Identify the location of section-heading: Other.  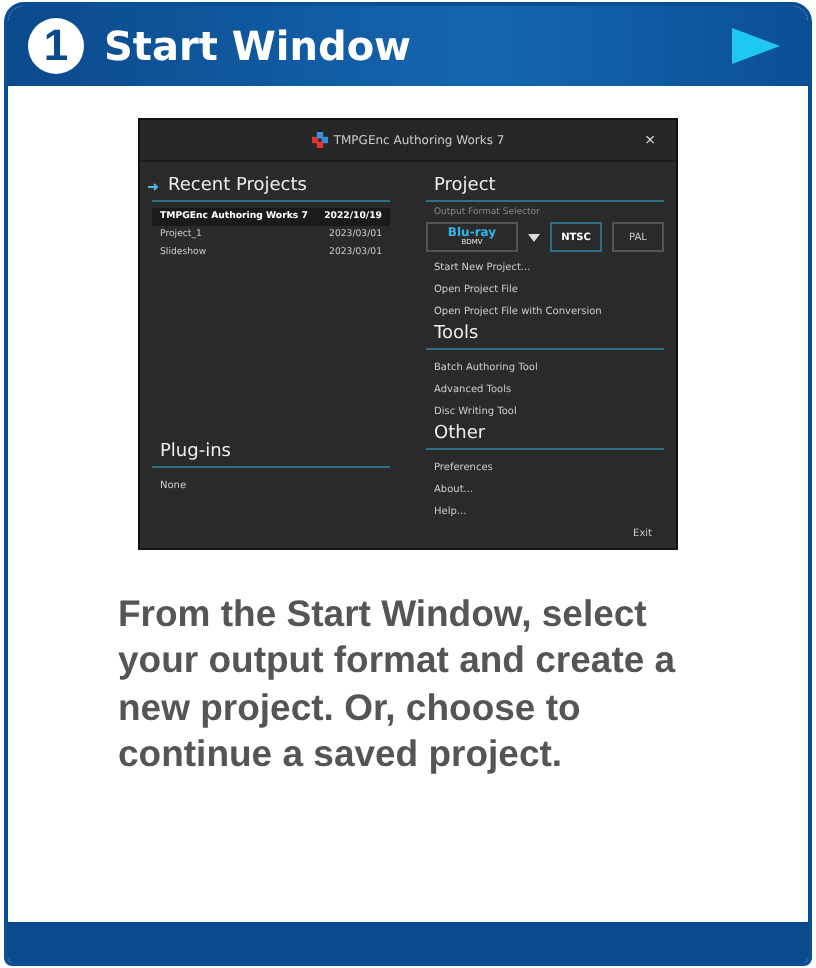
(460, 434).